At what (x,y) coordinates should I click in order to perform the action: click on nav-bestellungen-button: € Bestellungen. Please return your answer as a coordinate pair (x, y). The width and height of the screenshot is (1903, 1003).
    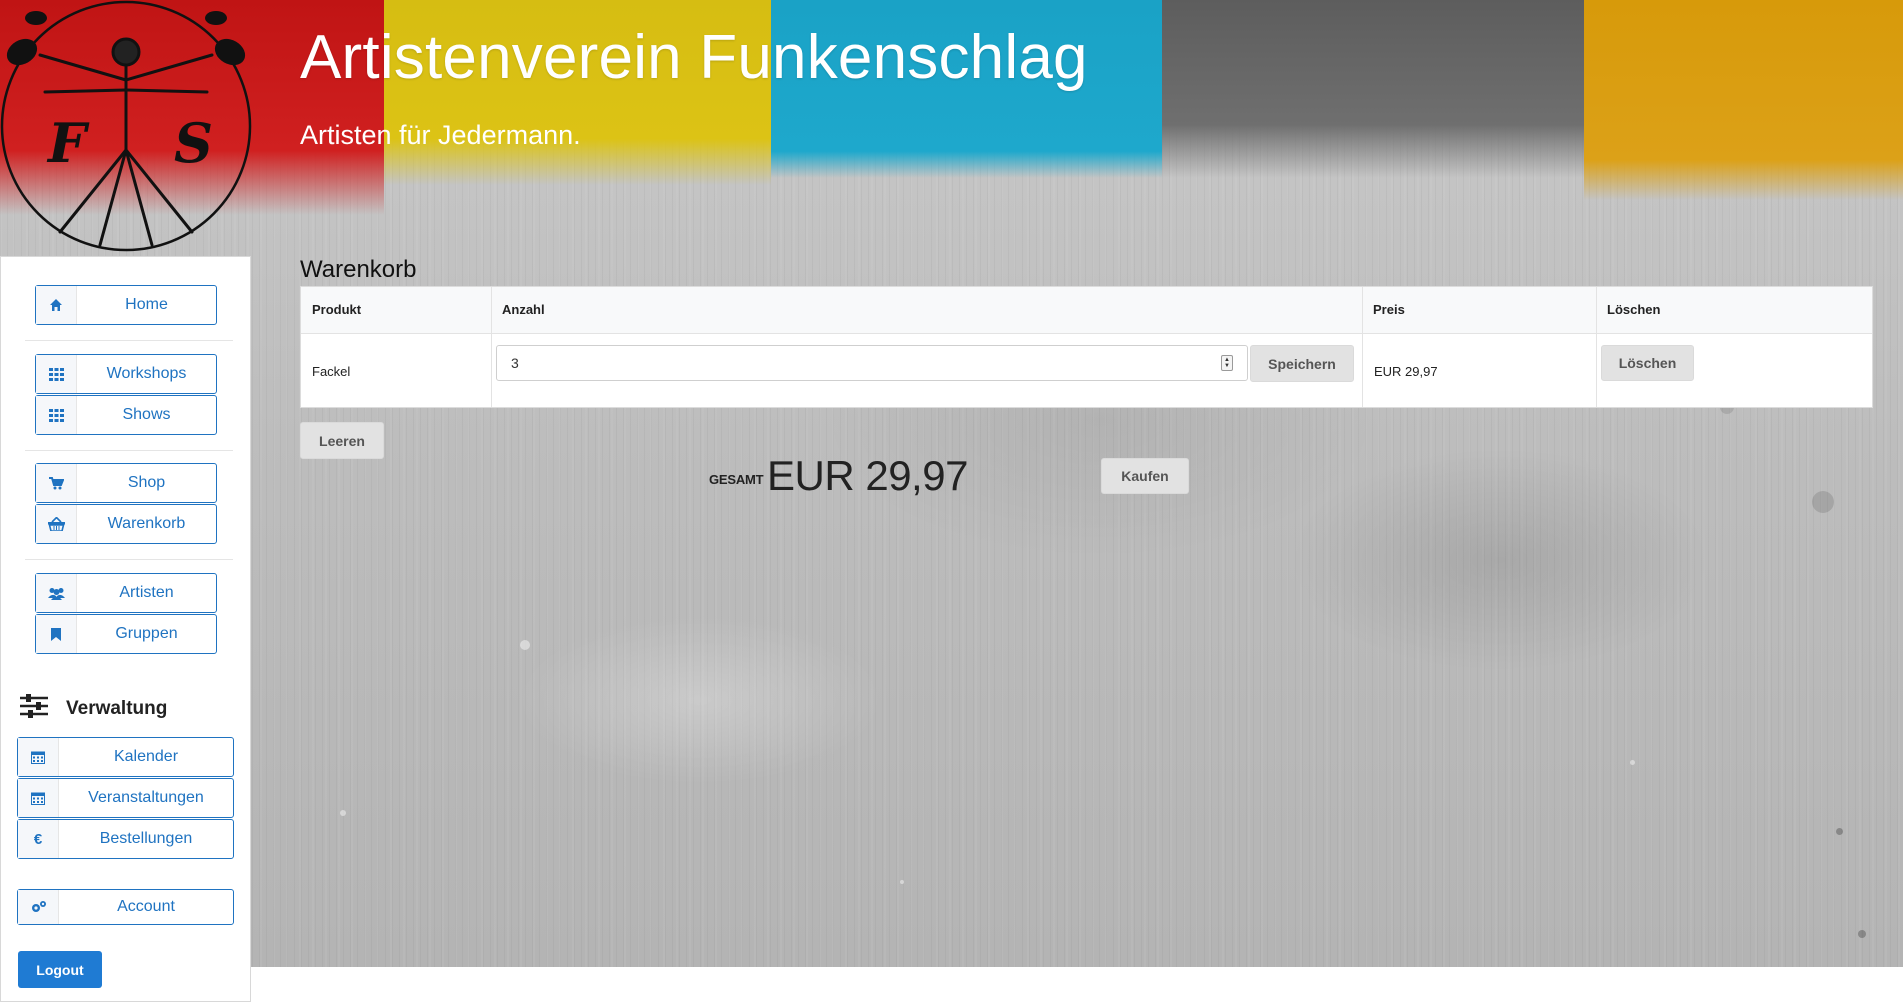
    Looking at the image, I should click on (125, 839).